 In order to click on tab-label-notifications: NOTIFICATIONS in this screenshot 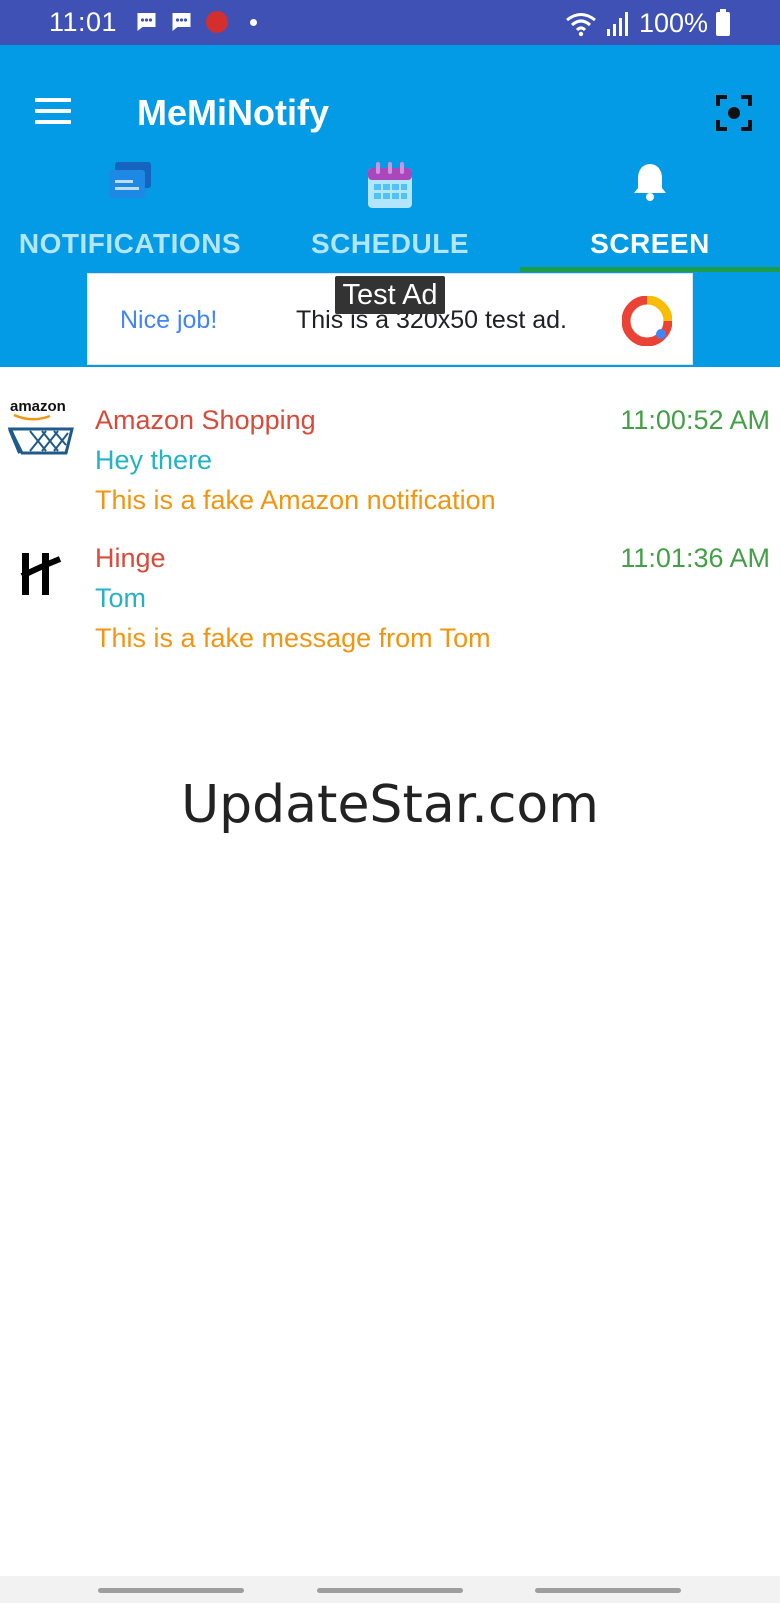, I will do `click(130, 243)`.